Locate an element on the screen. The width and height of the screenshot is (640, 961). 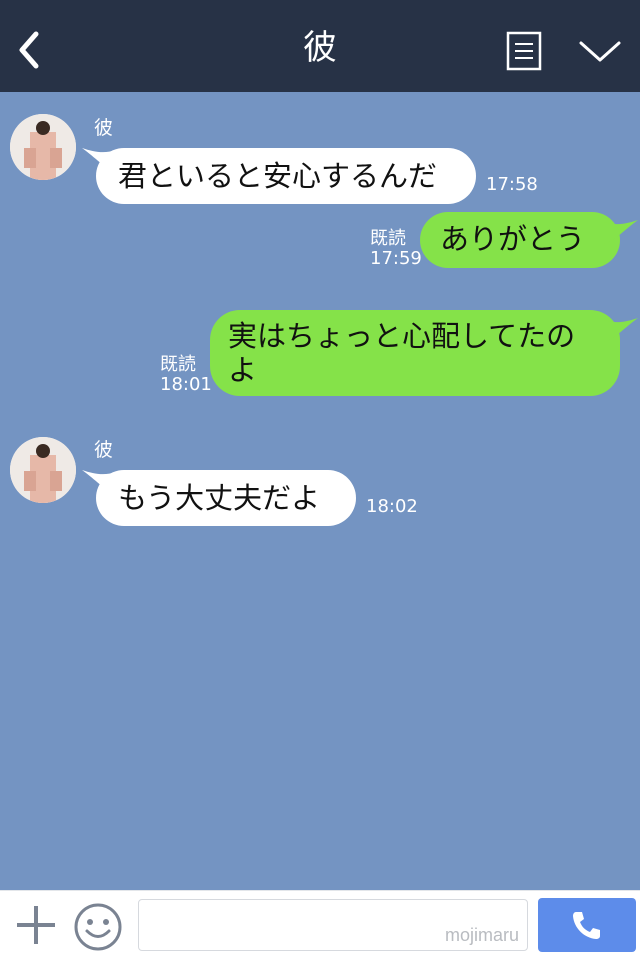
menu-toggle-button is located at coordinates (600, 52).